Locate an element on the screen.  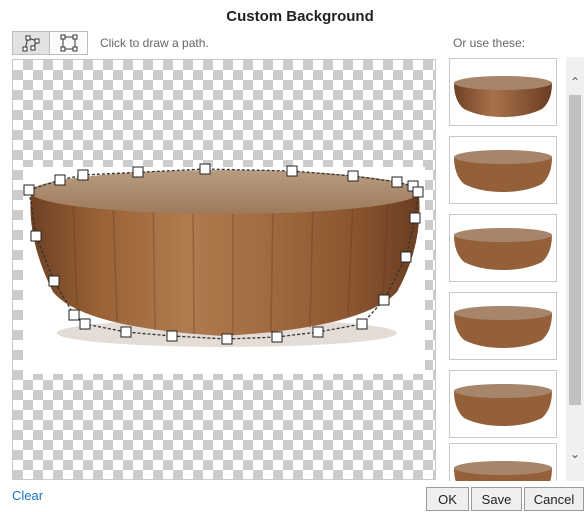
chevron-up-icon: ⌃ is located at coordinates (575, 82).